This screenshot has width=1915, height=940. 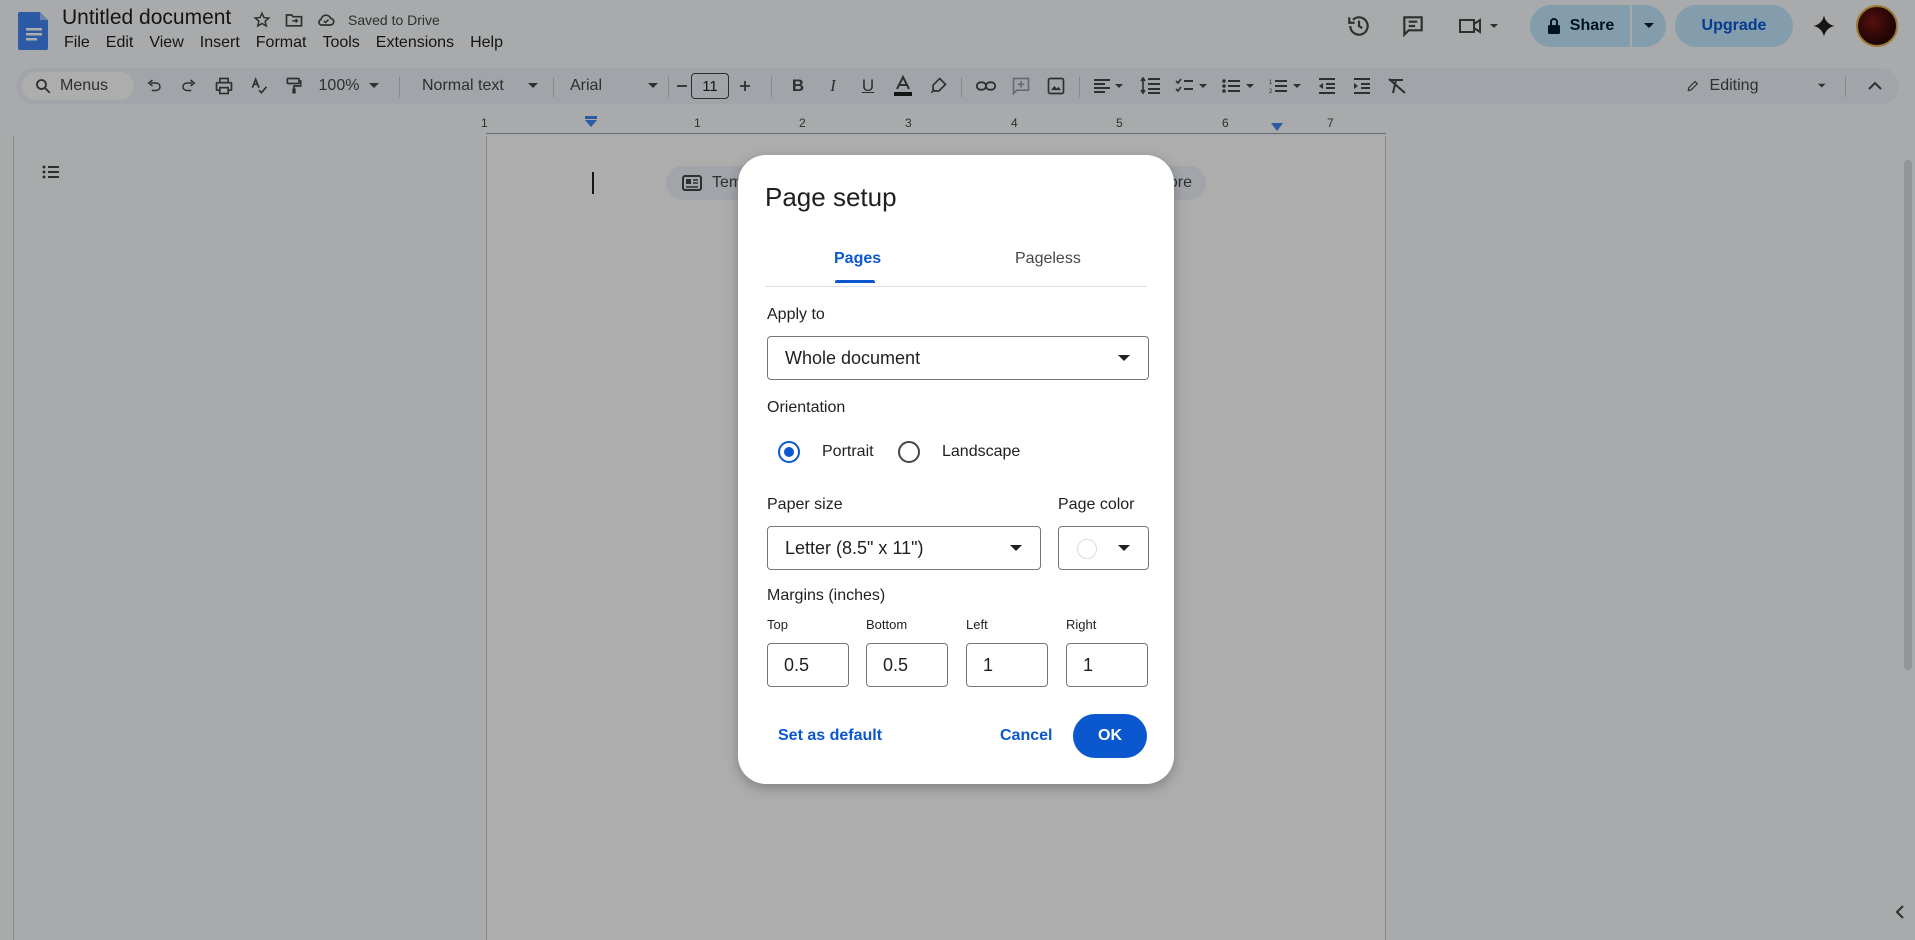 What do you see at coordinates (956, 286) in the screenshot?
I see `tab-divider` at bounding box center [956, 286].